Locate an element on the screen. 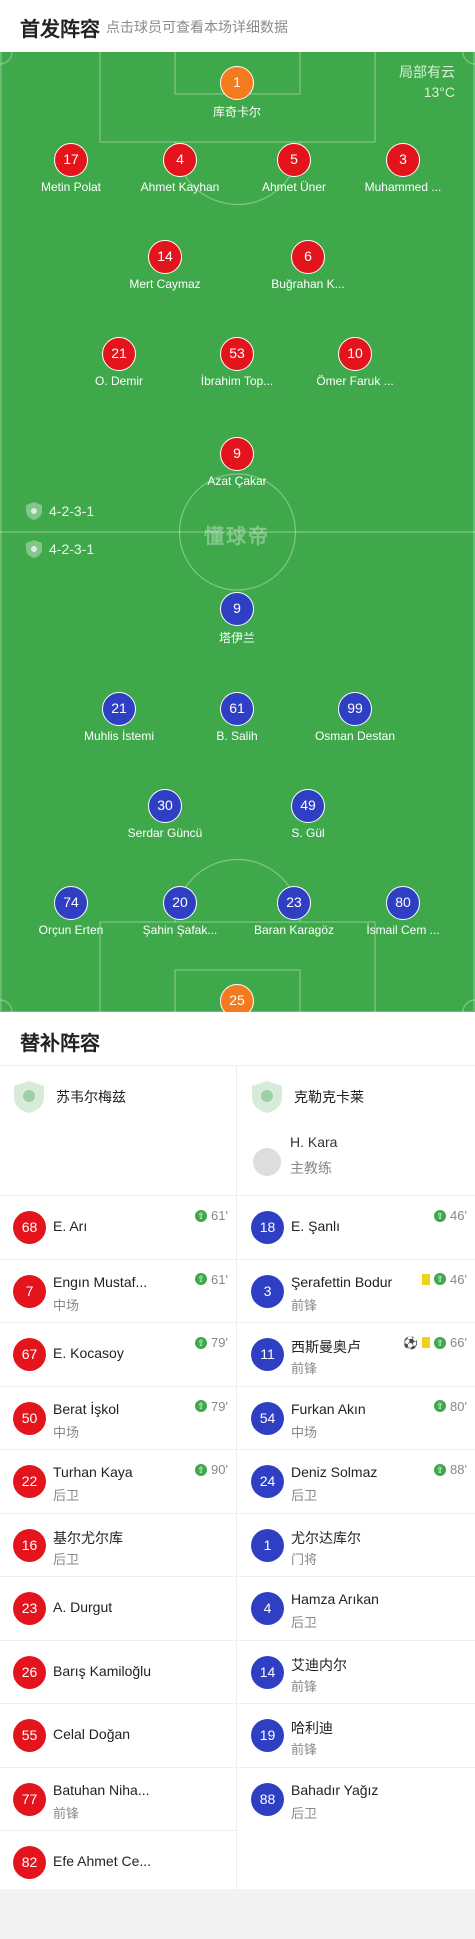 This screenshot has width=475, height=1939. home-player-8: 21 O. Demir is located at coordinates (119, 362).